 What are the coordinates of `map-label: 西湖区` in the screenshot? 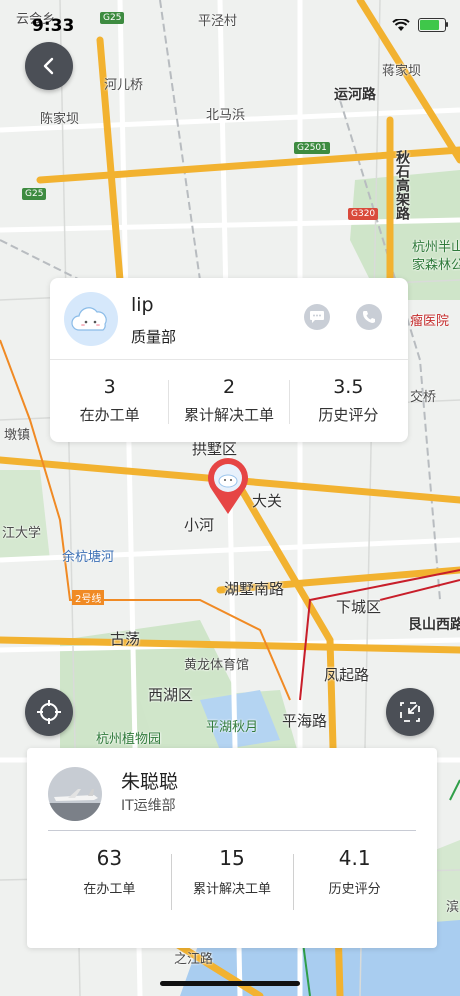 It's located at (171, 695).